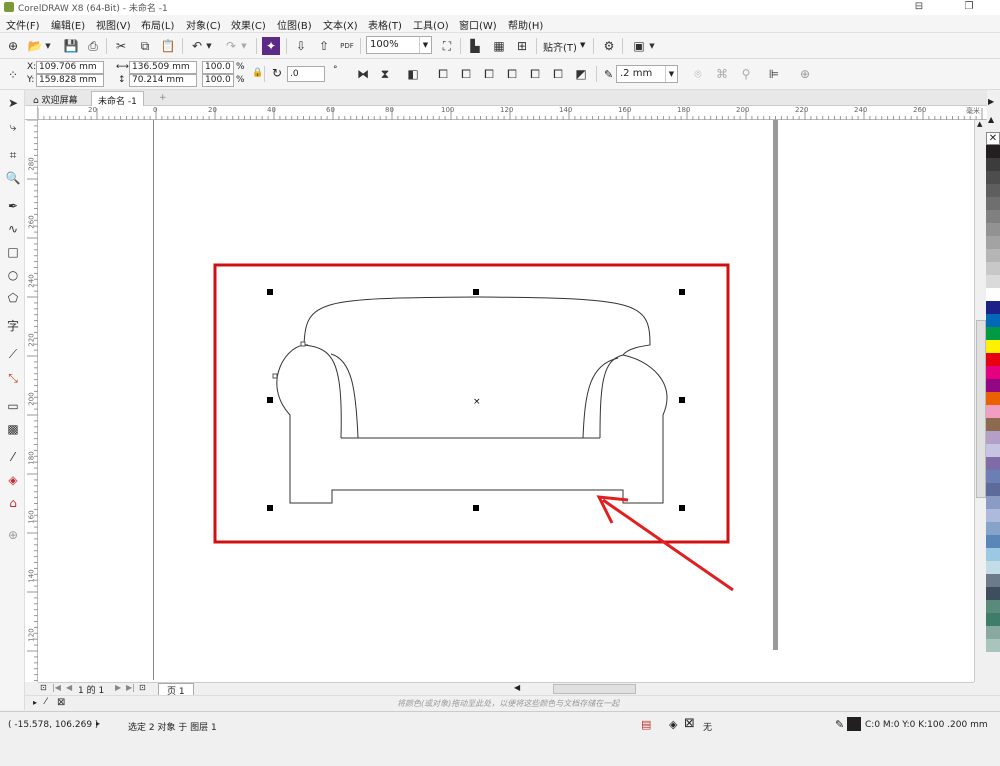 The image size is (1000, 766). I want to click on launcher-dropdown-icon: ▼, so click(652, 46).